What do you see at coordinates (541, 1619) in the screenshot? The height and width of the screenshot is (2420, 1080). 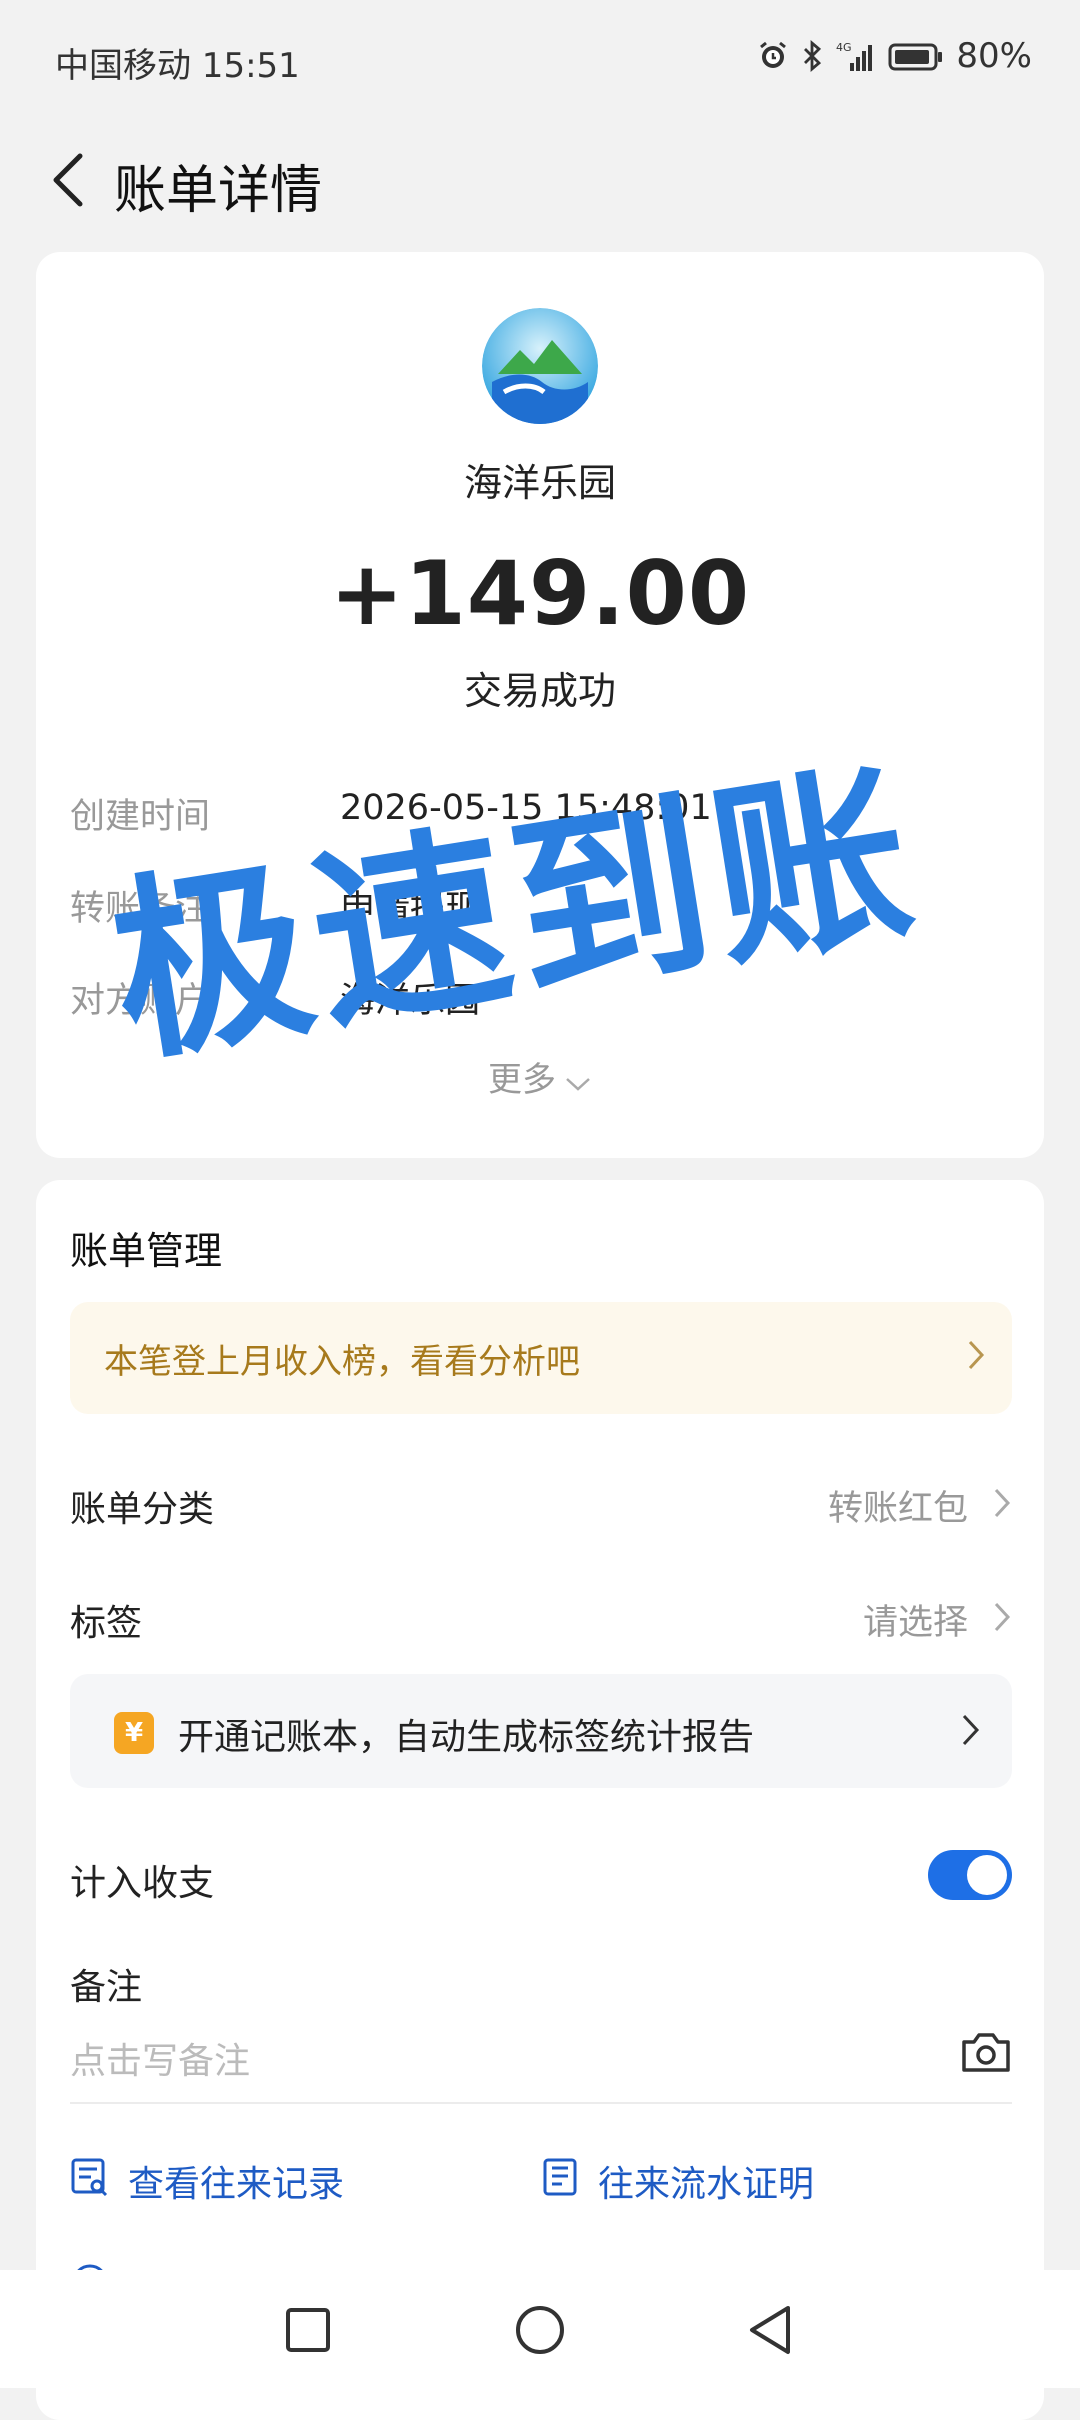 I see `tag-row: 标签 请选择` at bounding box center [541, 1619].